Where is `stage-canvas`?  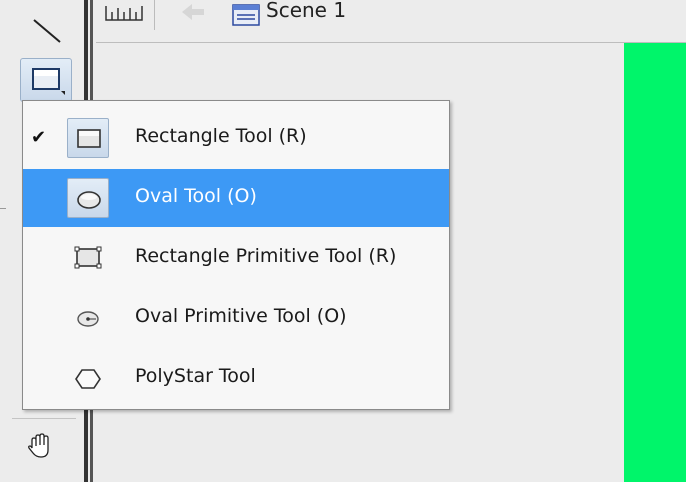
stage-canvas is located at coordinates (655, 262).